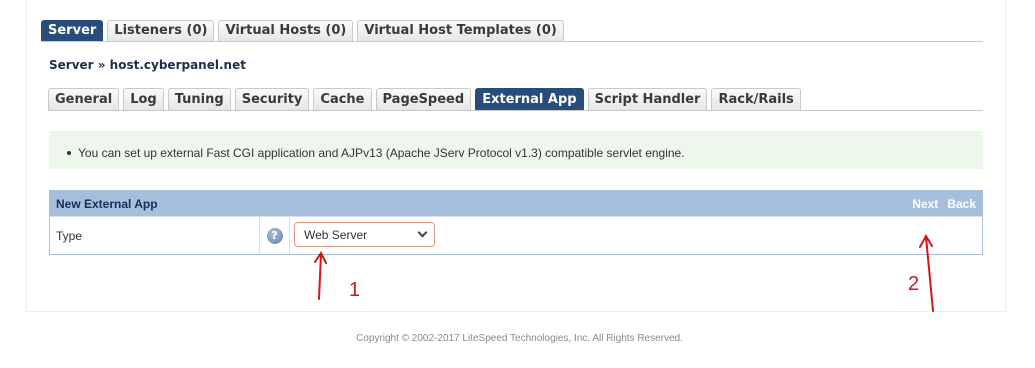  Describe the element at coordinates (636, 235) in the screenshot. I see `type-value-cell: Web Server` at that location.